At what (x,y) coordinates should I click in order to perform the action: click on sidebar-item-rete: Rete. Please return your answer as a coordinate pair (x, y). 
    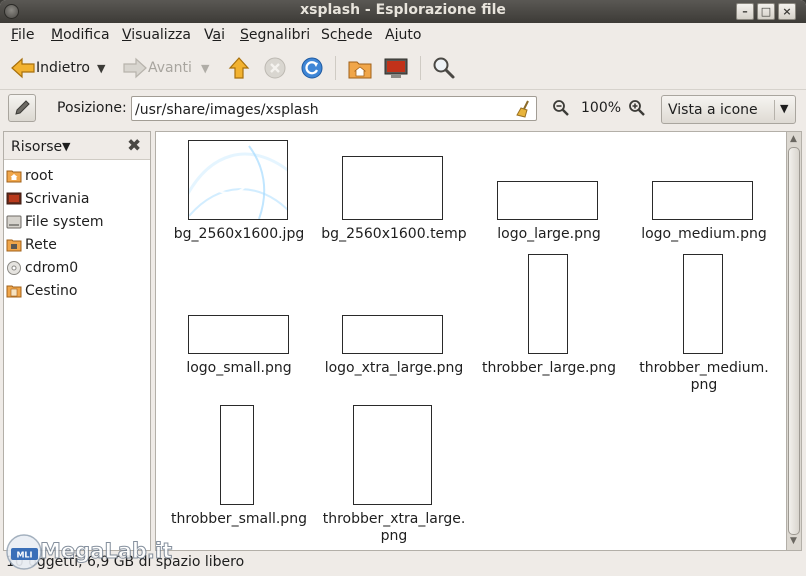
    Looking at the image, I should click on (77, 245).